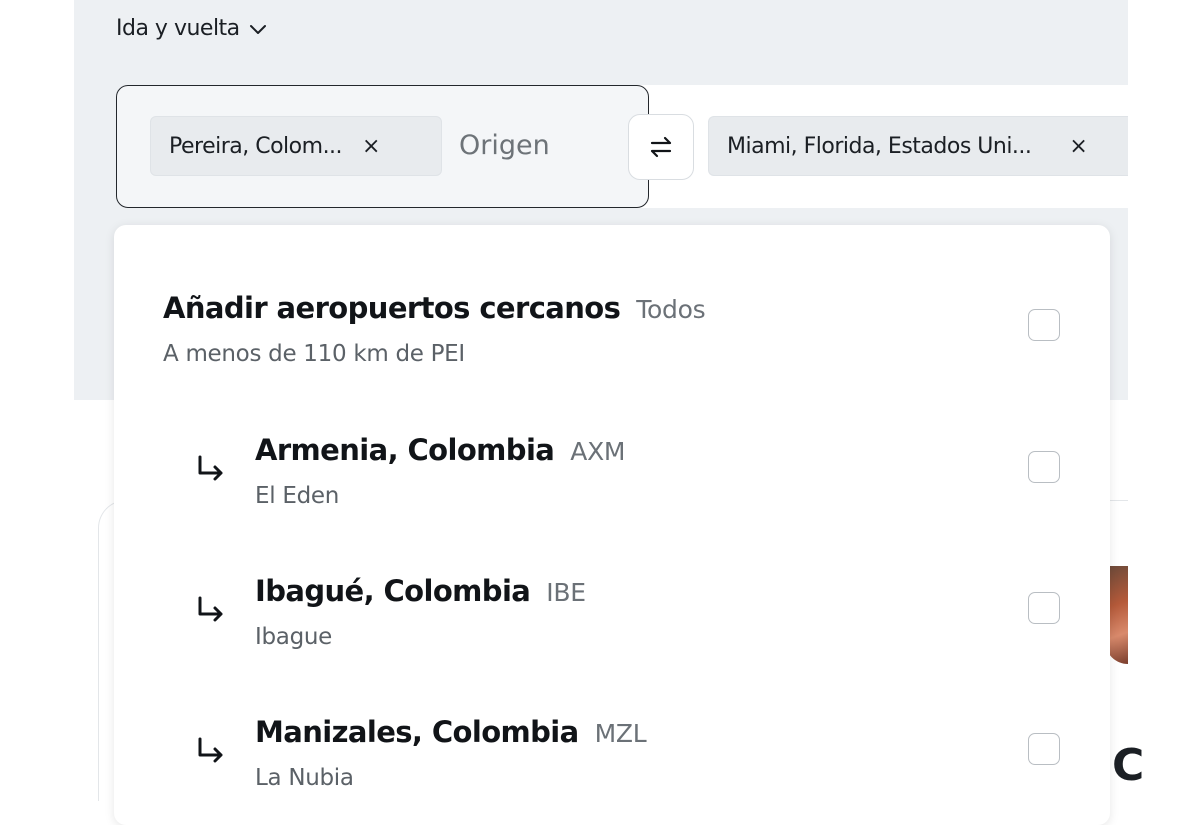  Describe the element at coordinates (1128, 765) in the screenshot. I see `background-text: C` at that location.